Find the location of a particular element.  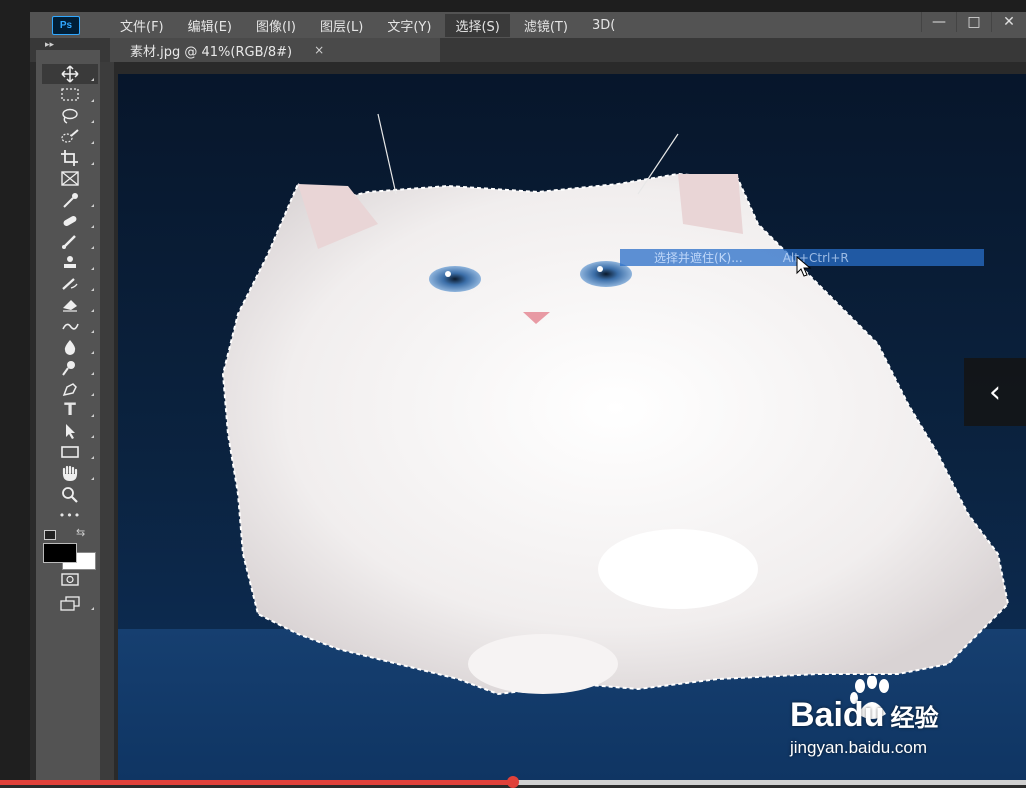

ps-logo: Ps is located at coordinates (66, 25).